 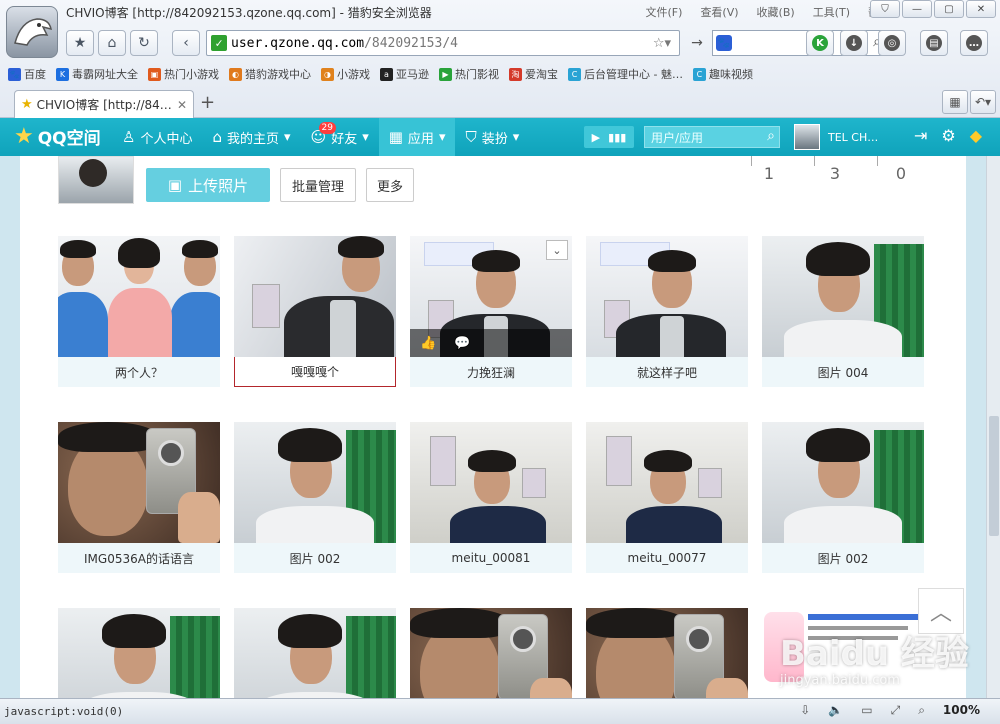 I want to click on bookmark-item: 淘爱淘宝, so click(x=533, y=74).